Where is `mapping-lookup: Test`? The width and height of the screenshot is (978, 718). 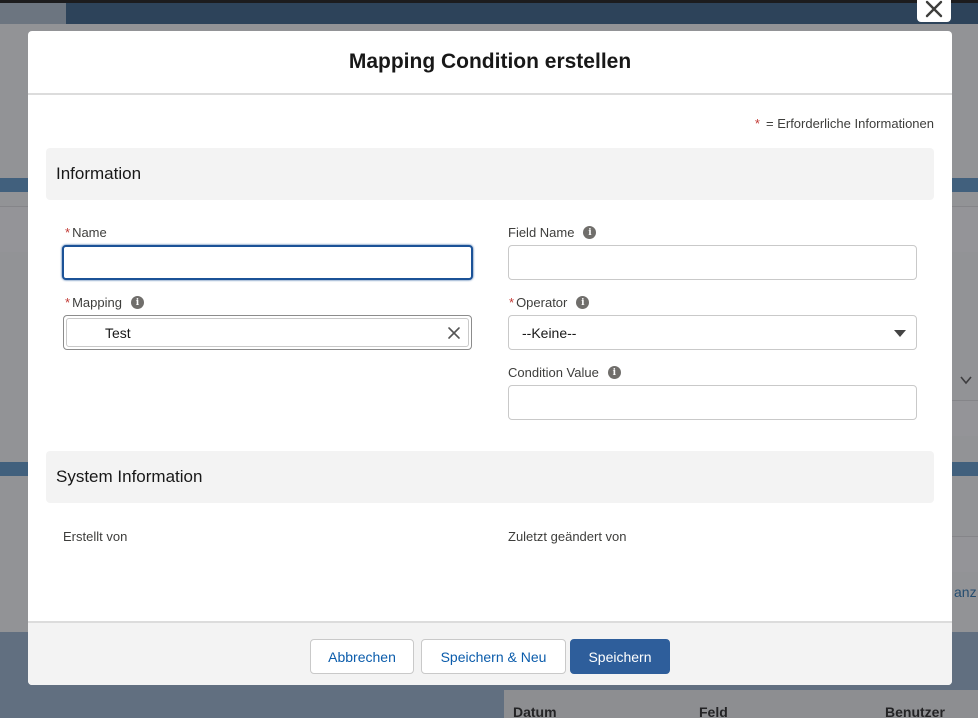 mapping-lookup: Test is located at coordinates (267, 332).